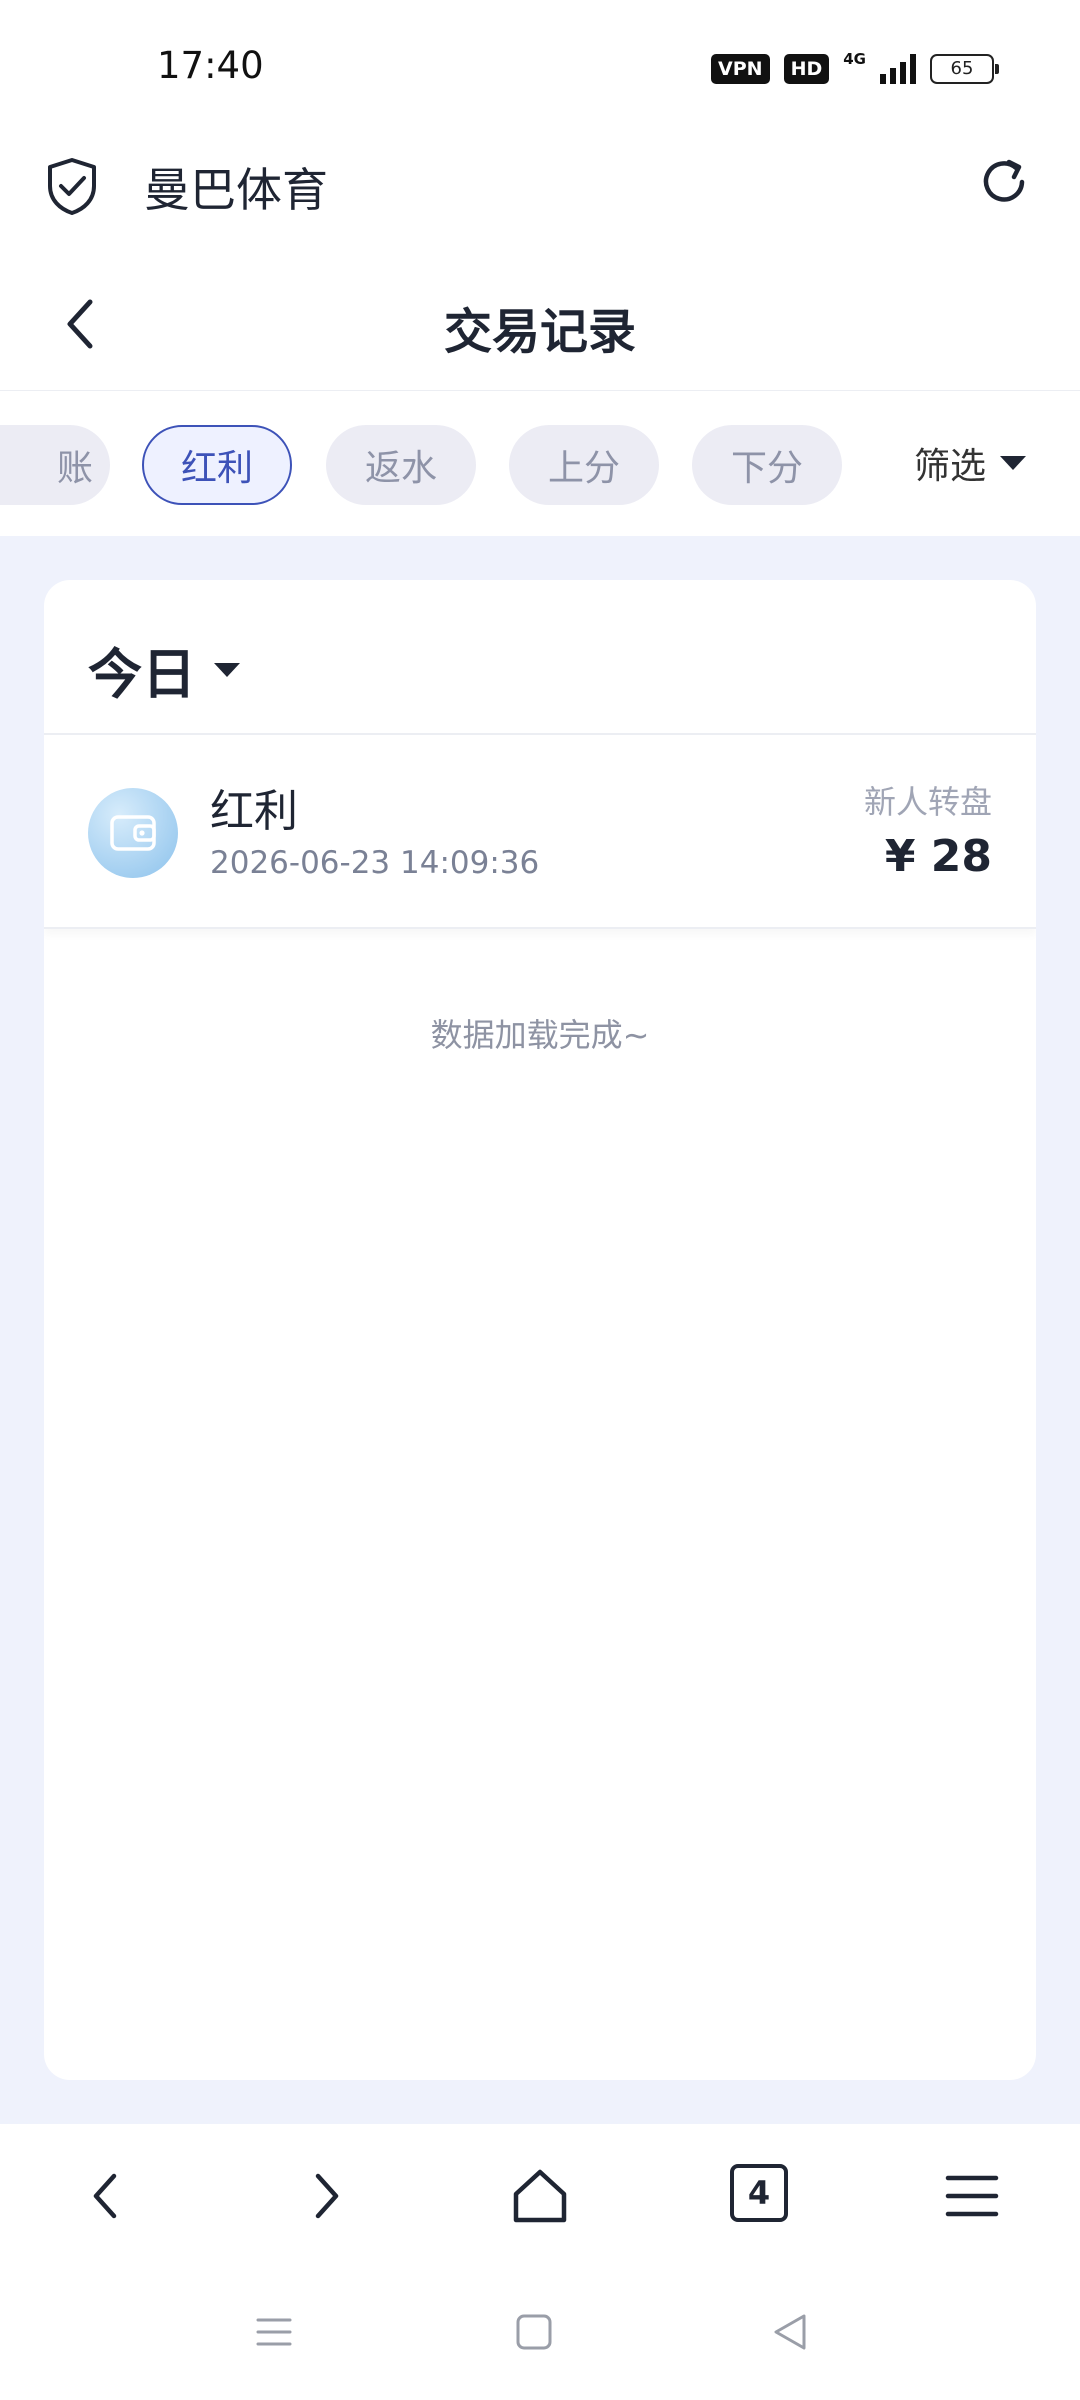  Describe the element at coordinates (534, 2332) in the screenshot. I see `home-square-icon` at that location.